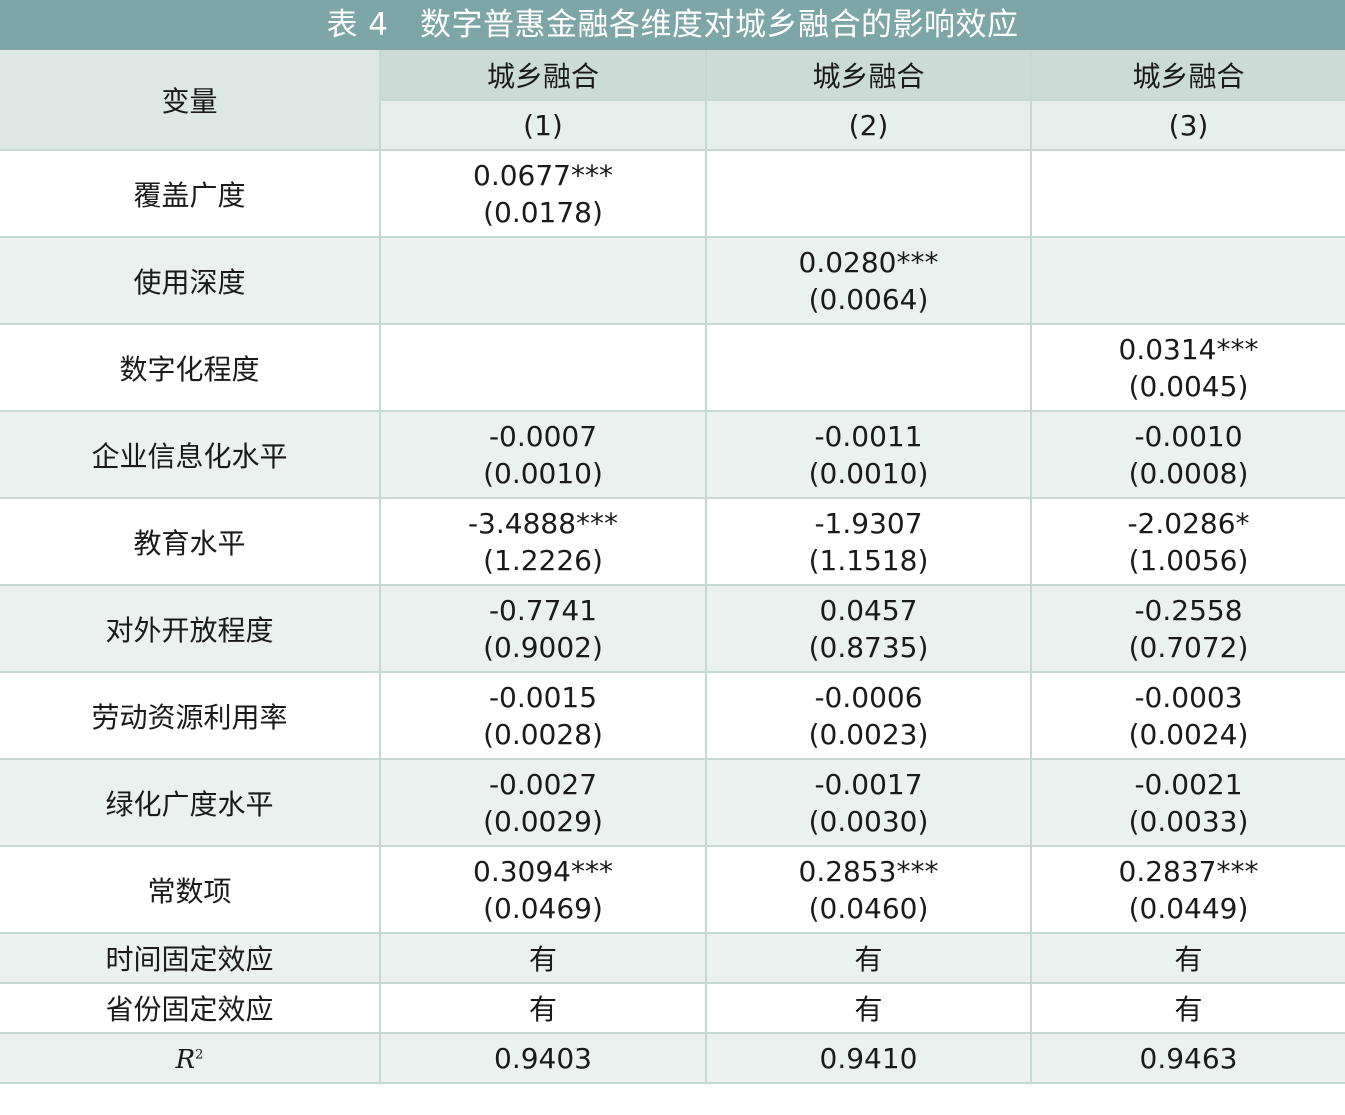 Image resolution: width=1345 pixels, height=1115 pixels. I want to click on coef: 0.2837***, so click(1188, 871).